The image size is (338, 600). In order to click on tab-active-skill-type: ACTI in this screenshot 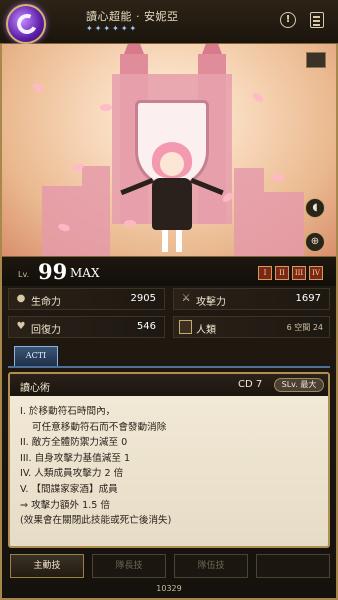, I will do `click(36, 356)`.